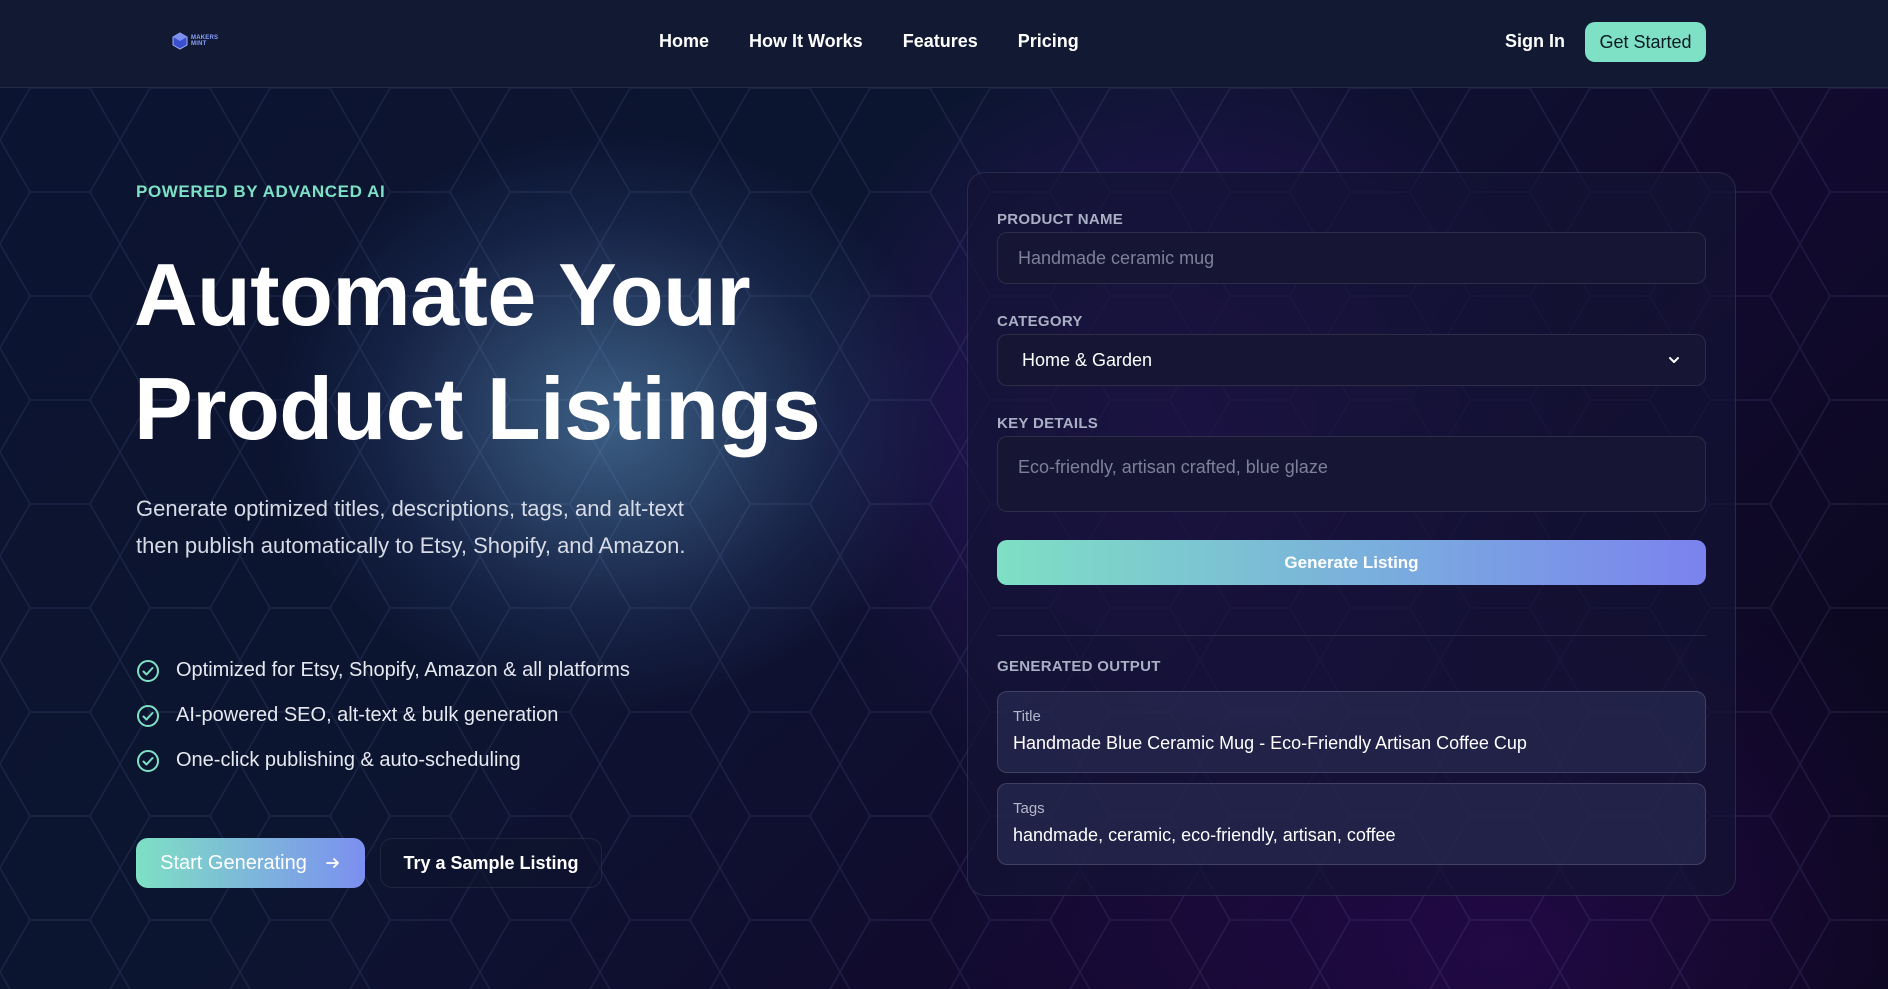  I want to click on logo-wordmark: MAKERS MINT, so click(205, 41).